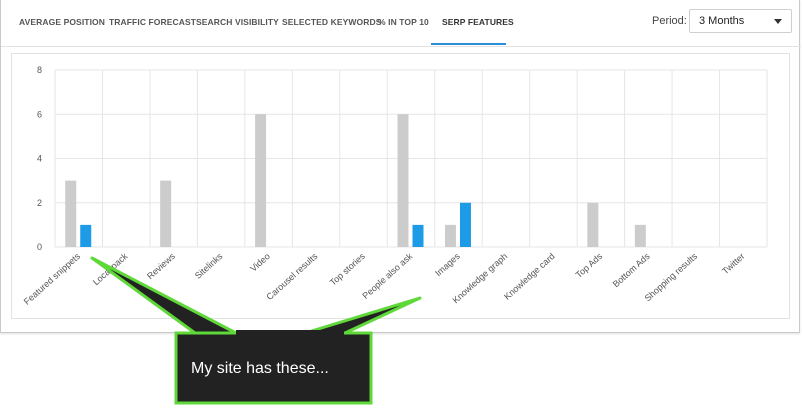 Image resolution: width=802 pixels, height=413 pixels. What do you see at coordinates (290, 333) in the screenshot?
I see `callout-joint` at bounding box center [290, 333].